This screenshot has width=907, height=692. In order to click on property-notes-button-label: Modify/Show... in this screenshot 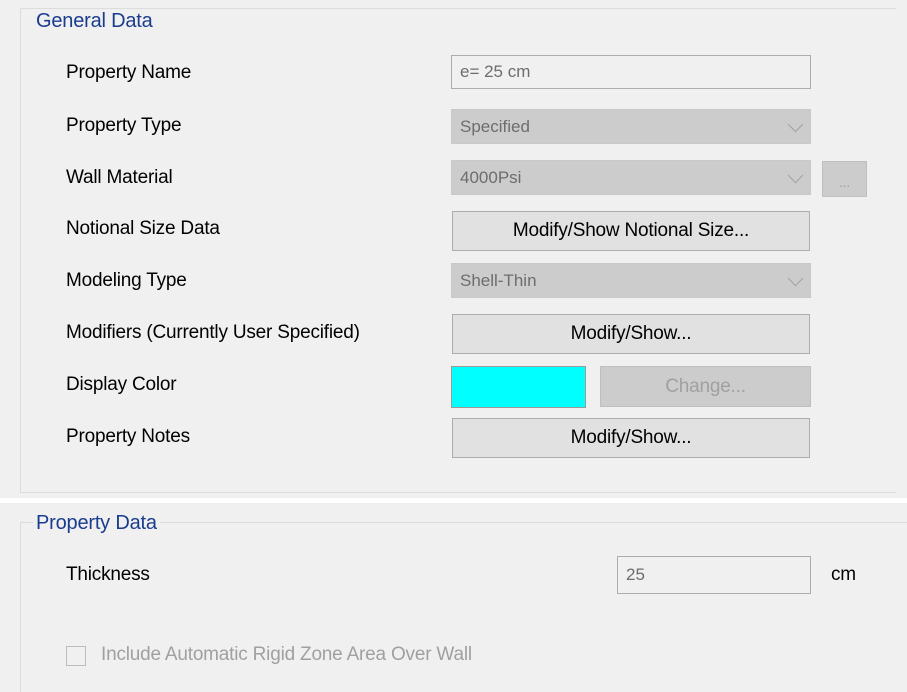, I will do `click(631, 437)`.